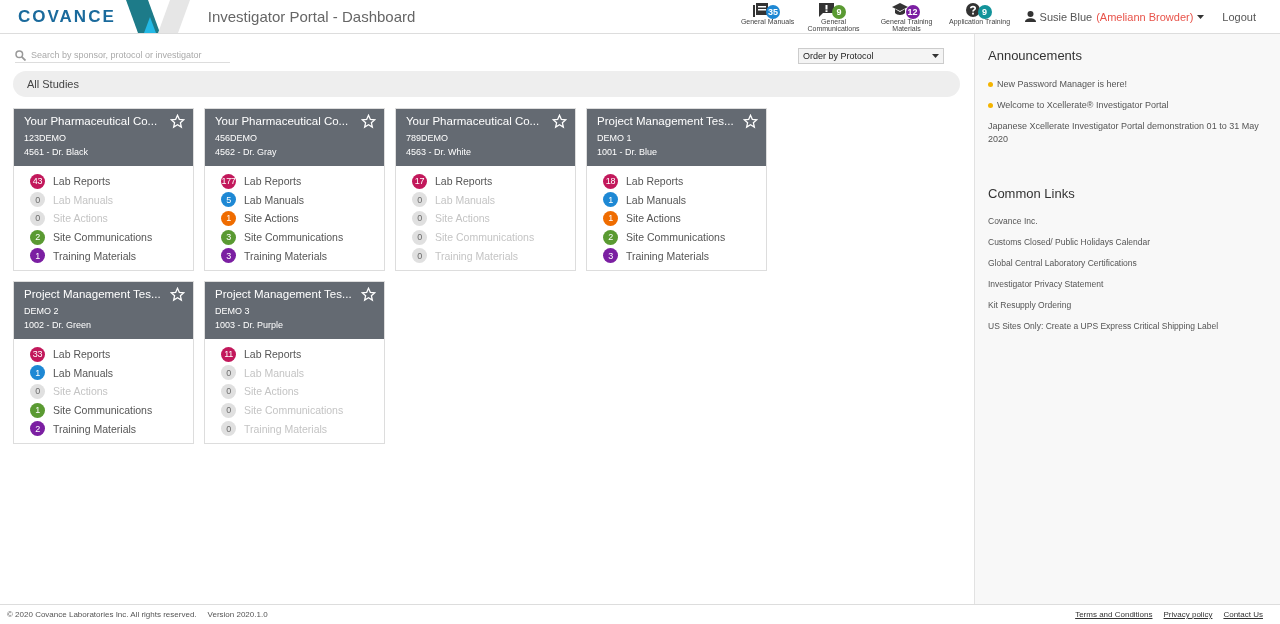 The width and height of the screenshot is (1280, 624). Describe the element at coordinates (246, 152) in the screenshot. I see `site-text: 4562 - Dr. Gray` at that location.